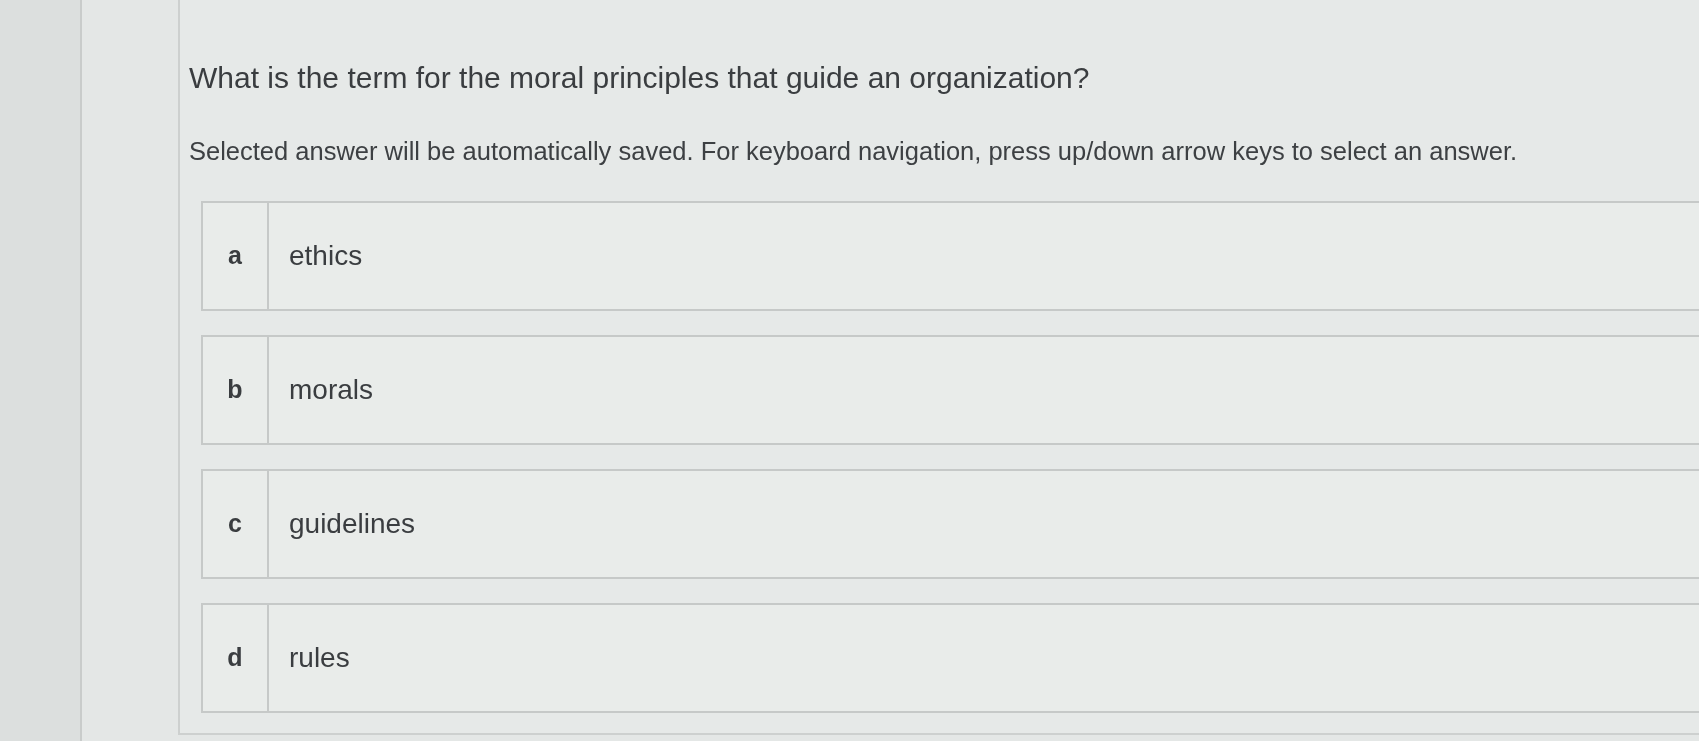 This screenshot has height=741, width=1699. Describe the element at coordinates (950, 255) in the screenshot. I see `answer-option: a ethics` at that location.